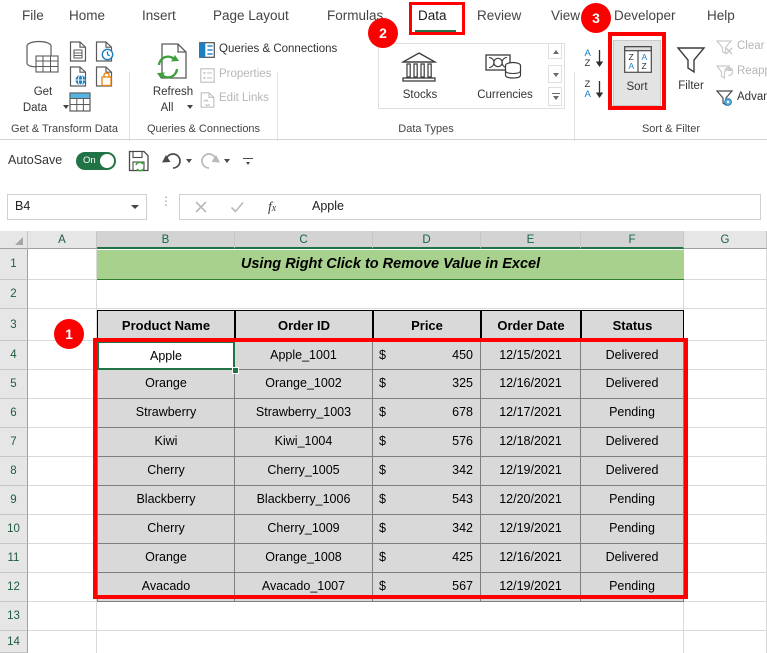 This screenshot has width=767, height=653. What do you see at coordinates (531, 355) in the screenshot?
I see `cell-order_date-row-4: 12/15/2021` at bounding box center [531, 355].